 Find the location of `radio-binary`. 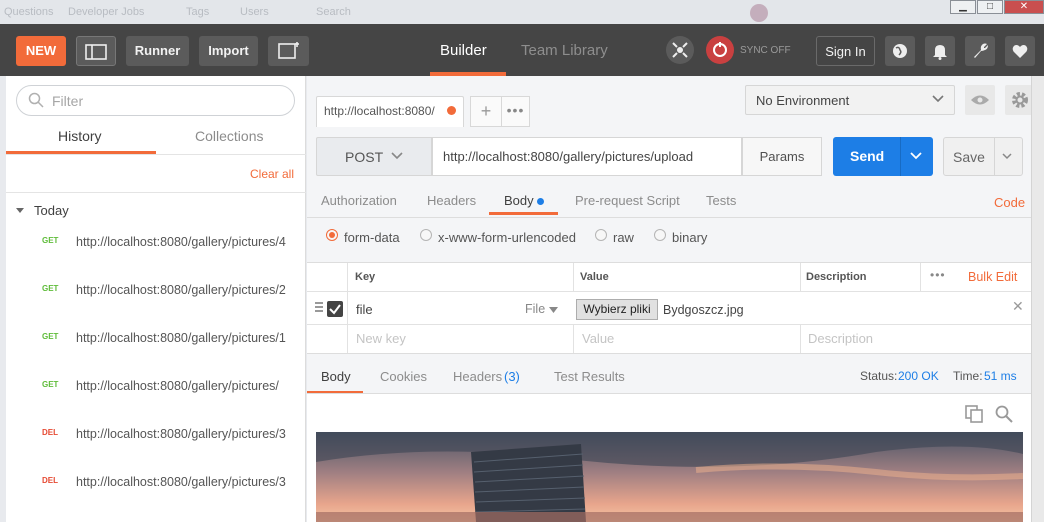

radio-binary is located at coordinates (660, 235).